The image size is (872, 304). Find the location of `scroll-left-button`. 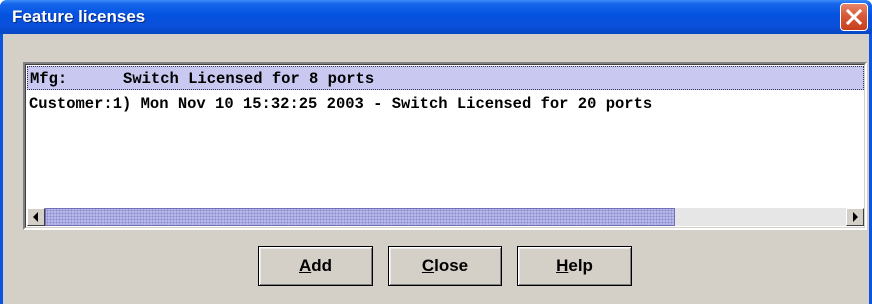

scroll-left-button is located at coordinates (36, 217).